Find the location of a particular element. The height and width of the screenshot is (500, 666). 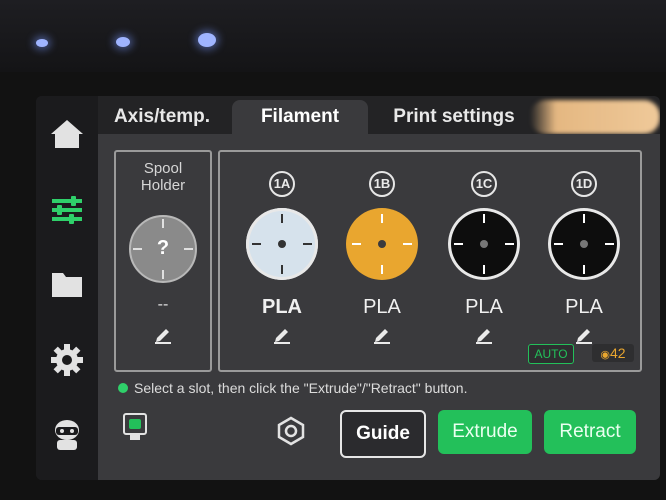

slot-1d: 1D PLA is located at coordinates (584, 261).